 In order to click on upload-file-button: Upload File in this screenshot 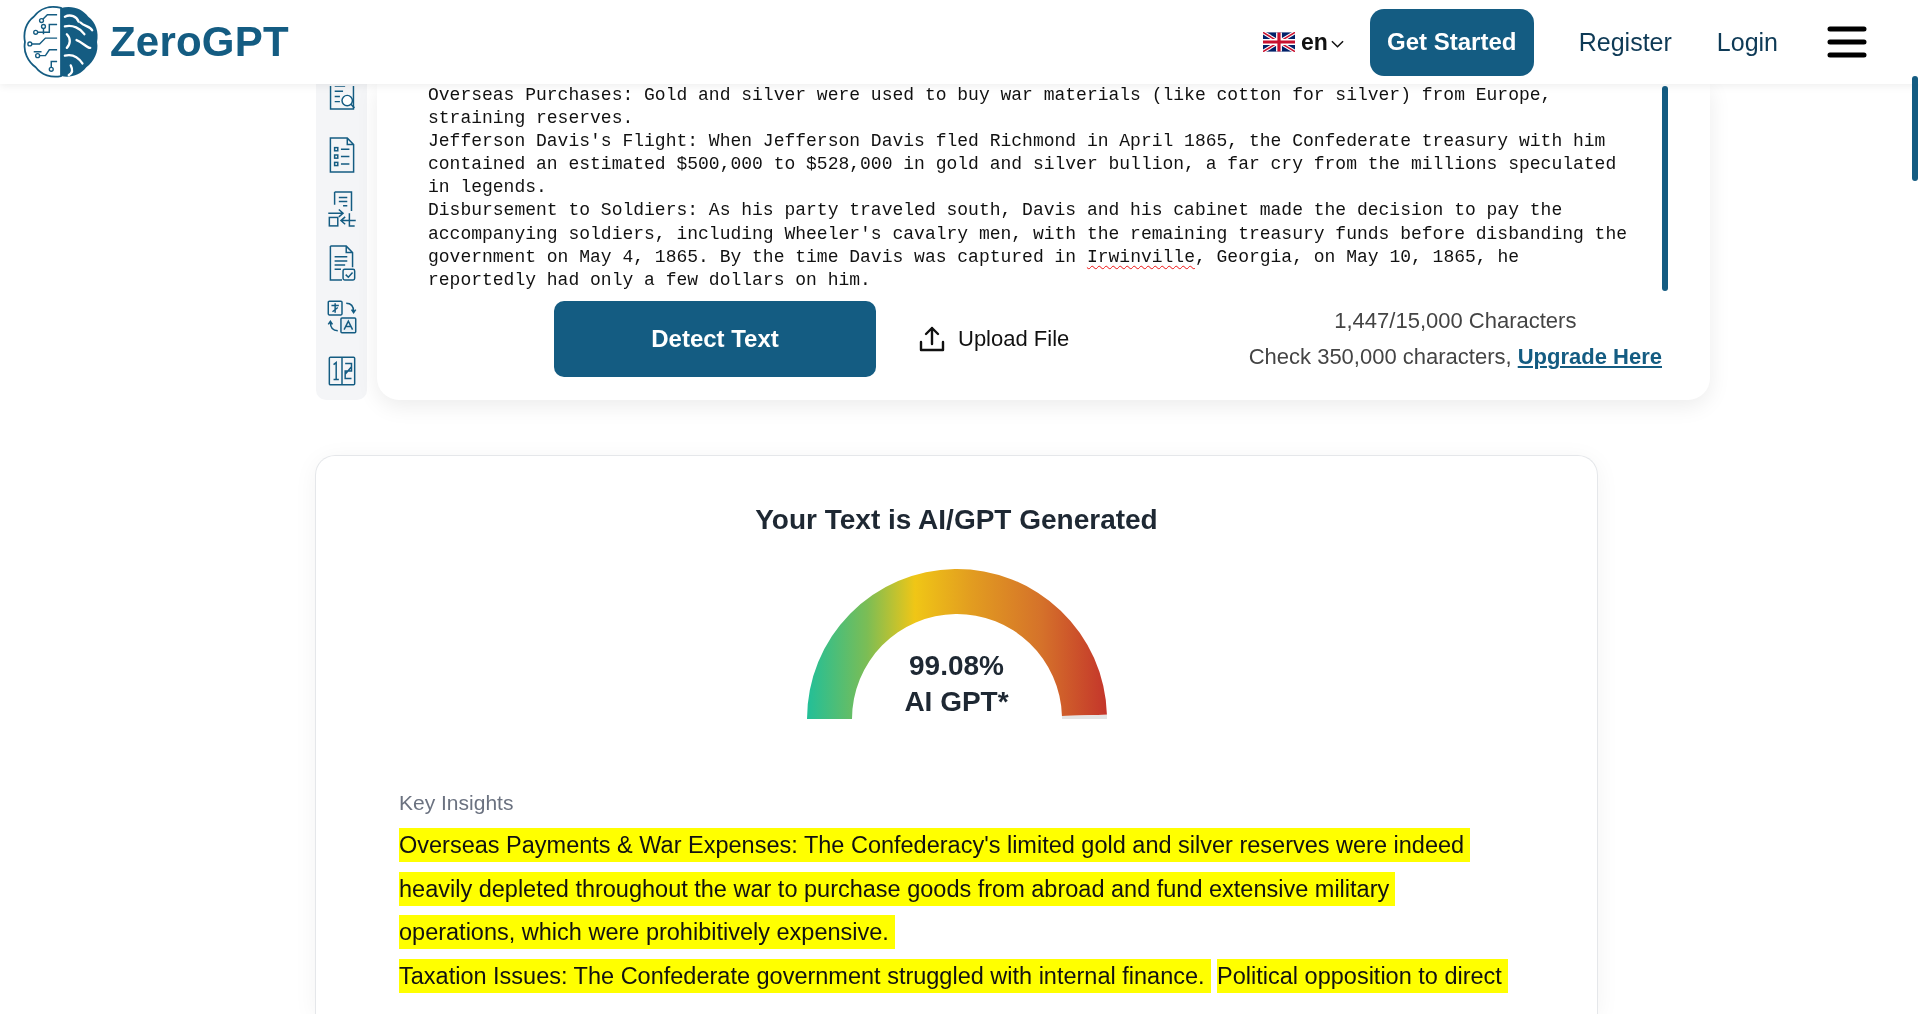, I will do `click(994, 339)`.